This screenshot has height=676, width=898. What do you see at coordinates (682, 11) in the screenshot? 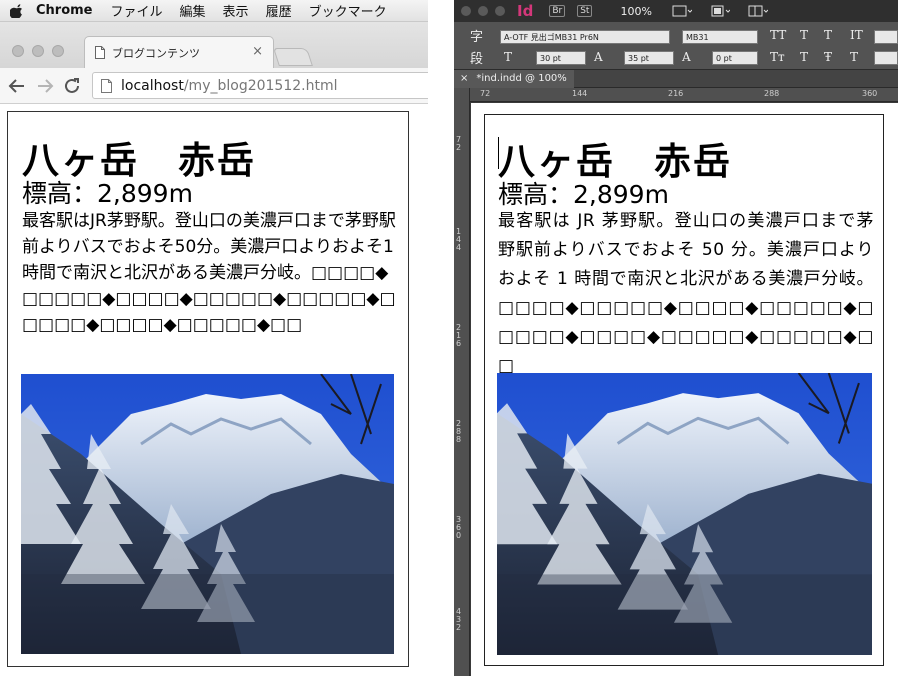
I see `view-options-icon` at bounding box center [682, 11].